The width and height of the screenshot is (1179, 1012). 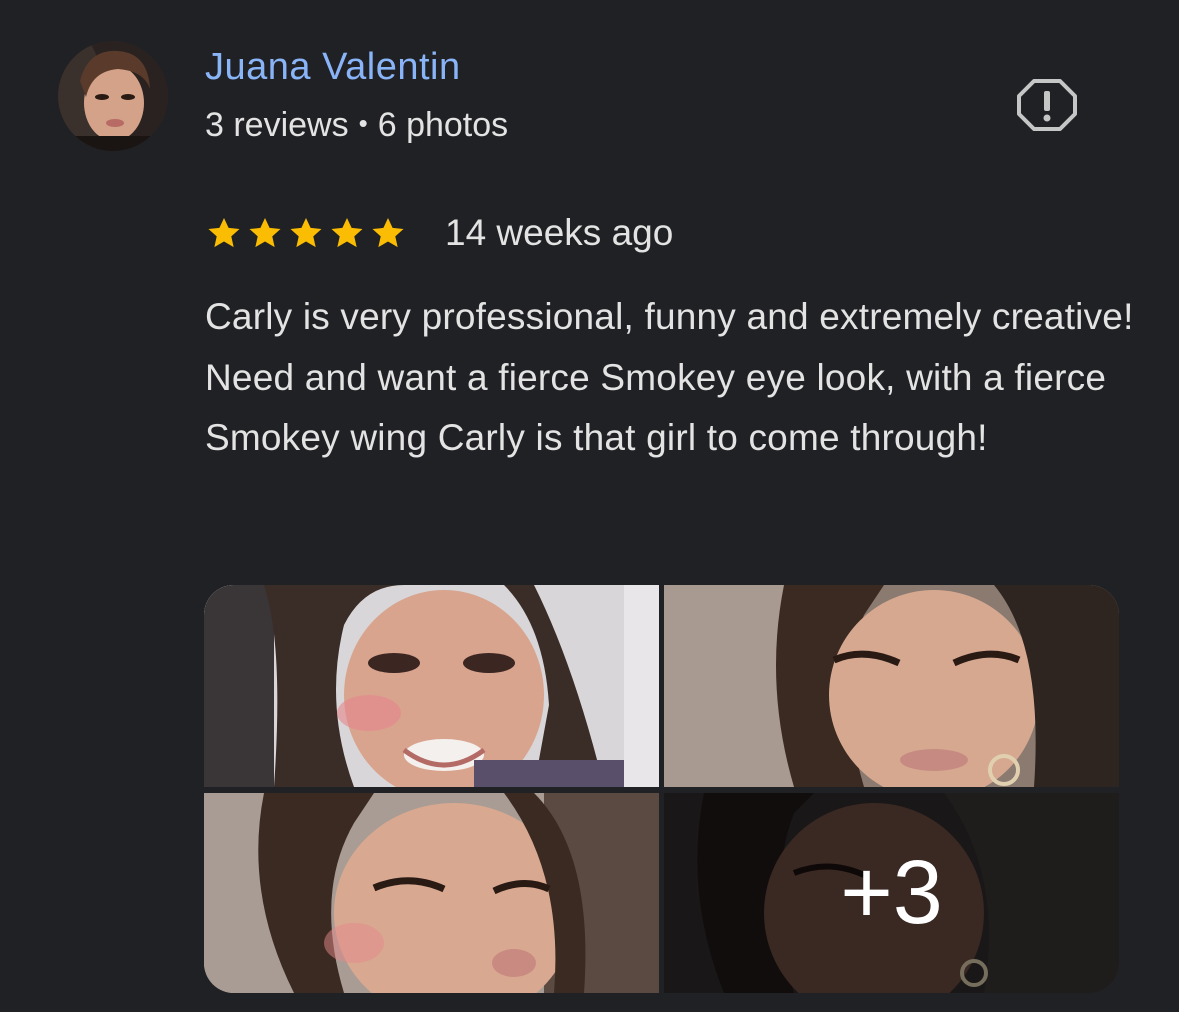 I want to click on more-photos-count: +3, so click(x=891, y=892).